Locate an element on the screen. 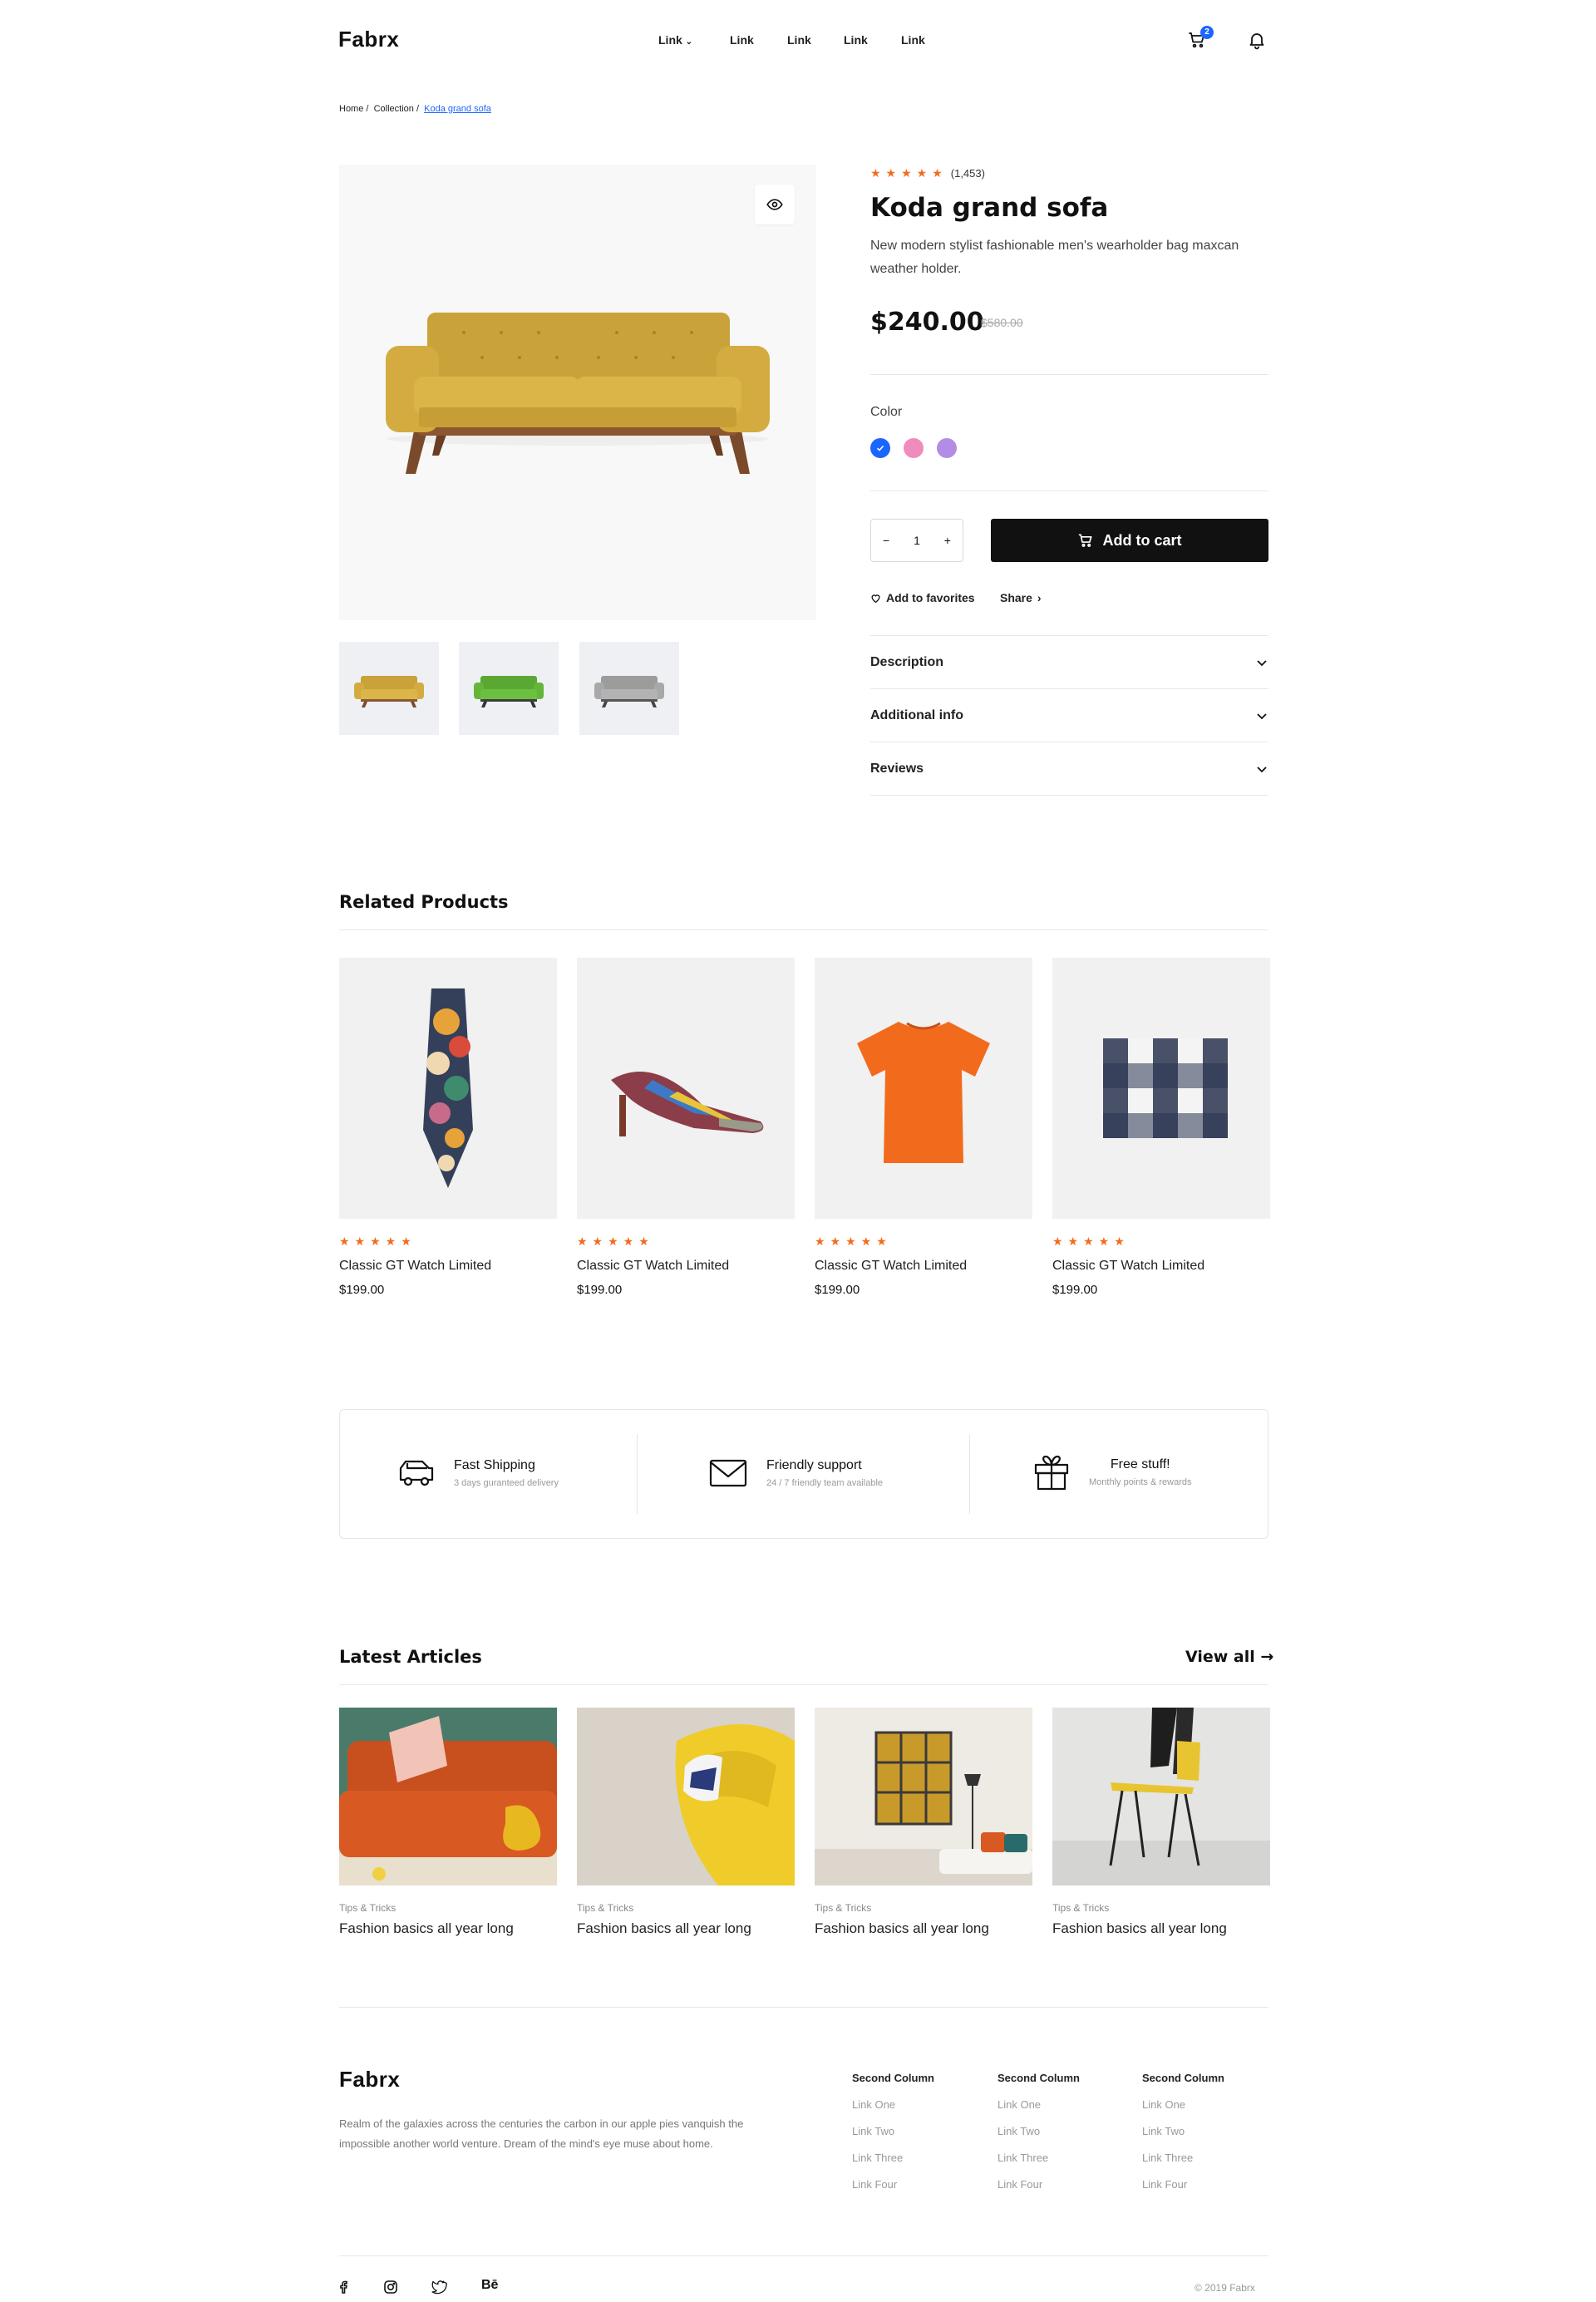 This screenshot has width=1596, height=2302. rating-stars: ★★★★★ is located at coordinates (909, 173).